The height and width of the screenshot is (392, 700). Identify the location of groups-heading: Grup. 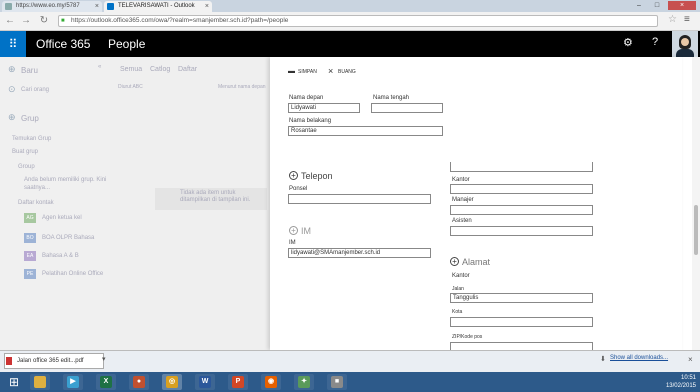
(30, 118).